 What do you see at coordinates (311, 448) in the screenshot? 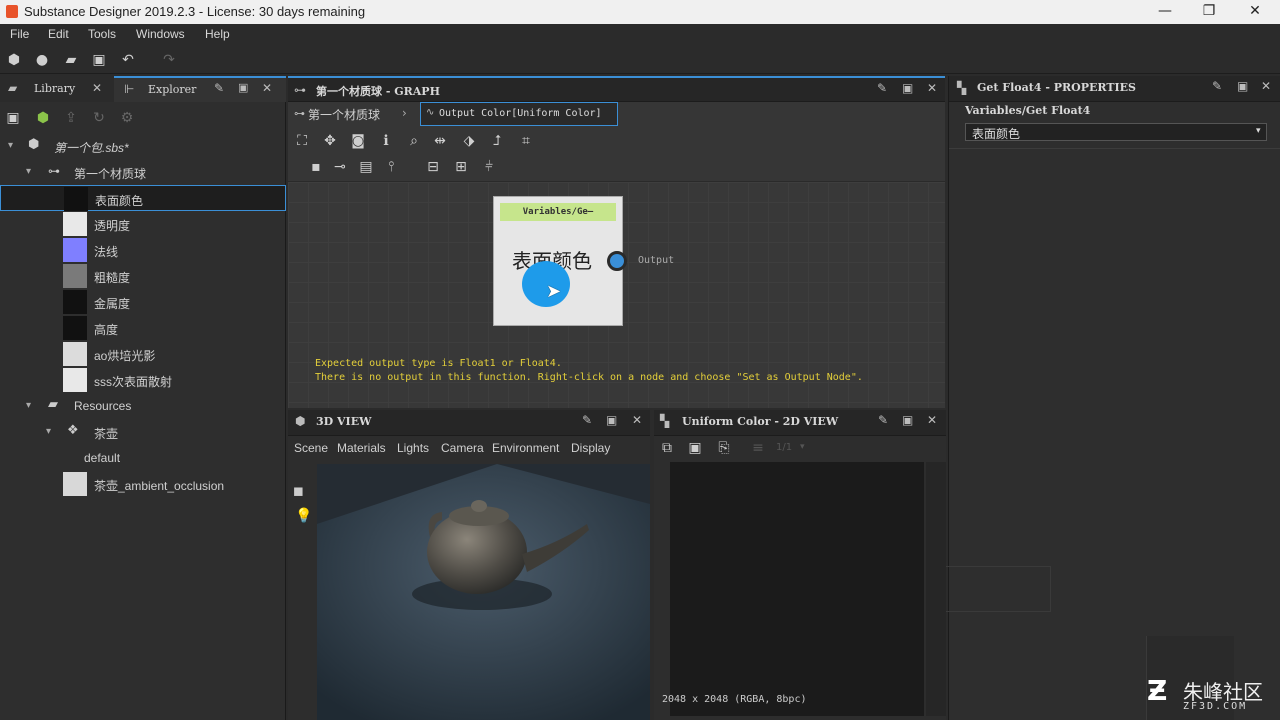
I see `menu-scene: Scene` at bounding box center [311, 448].